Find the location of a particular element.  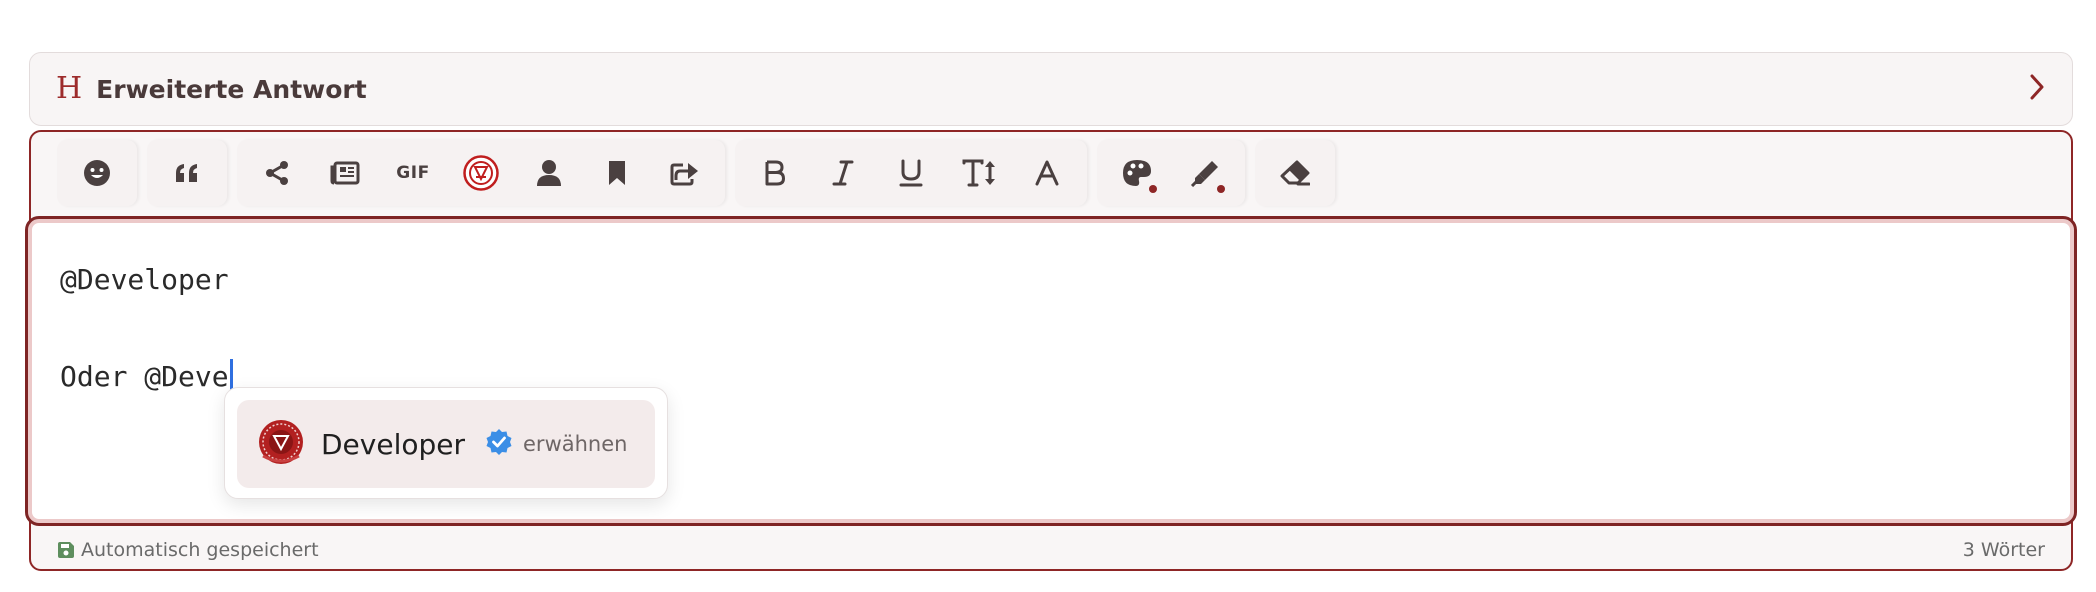

toolbar-group-emoji is located at coordinates (97, 173).